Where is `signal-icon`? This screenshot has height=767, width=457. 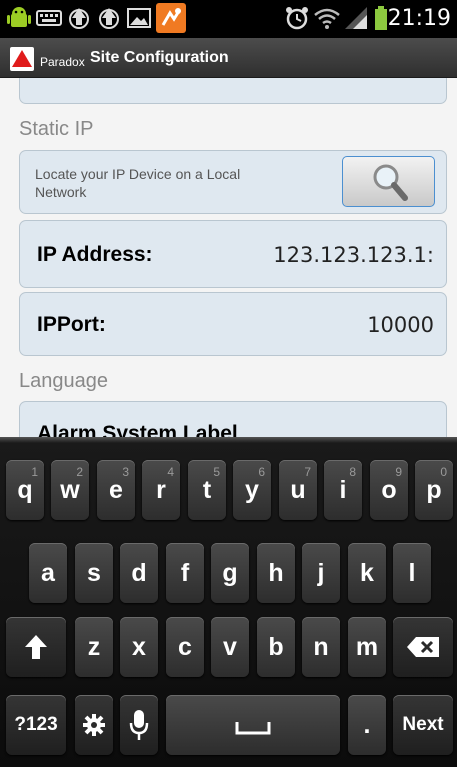 signal-icon is located at coordinates (356, 18).